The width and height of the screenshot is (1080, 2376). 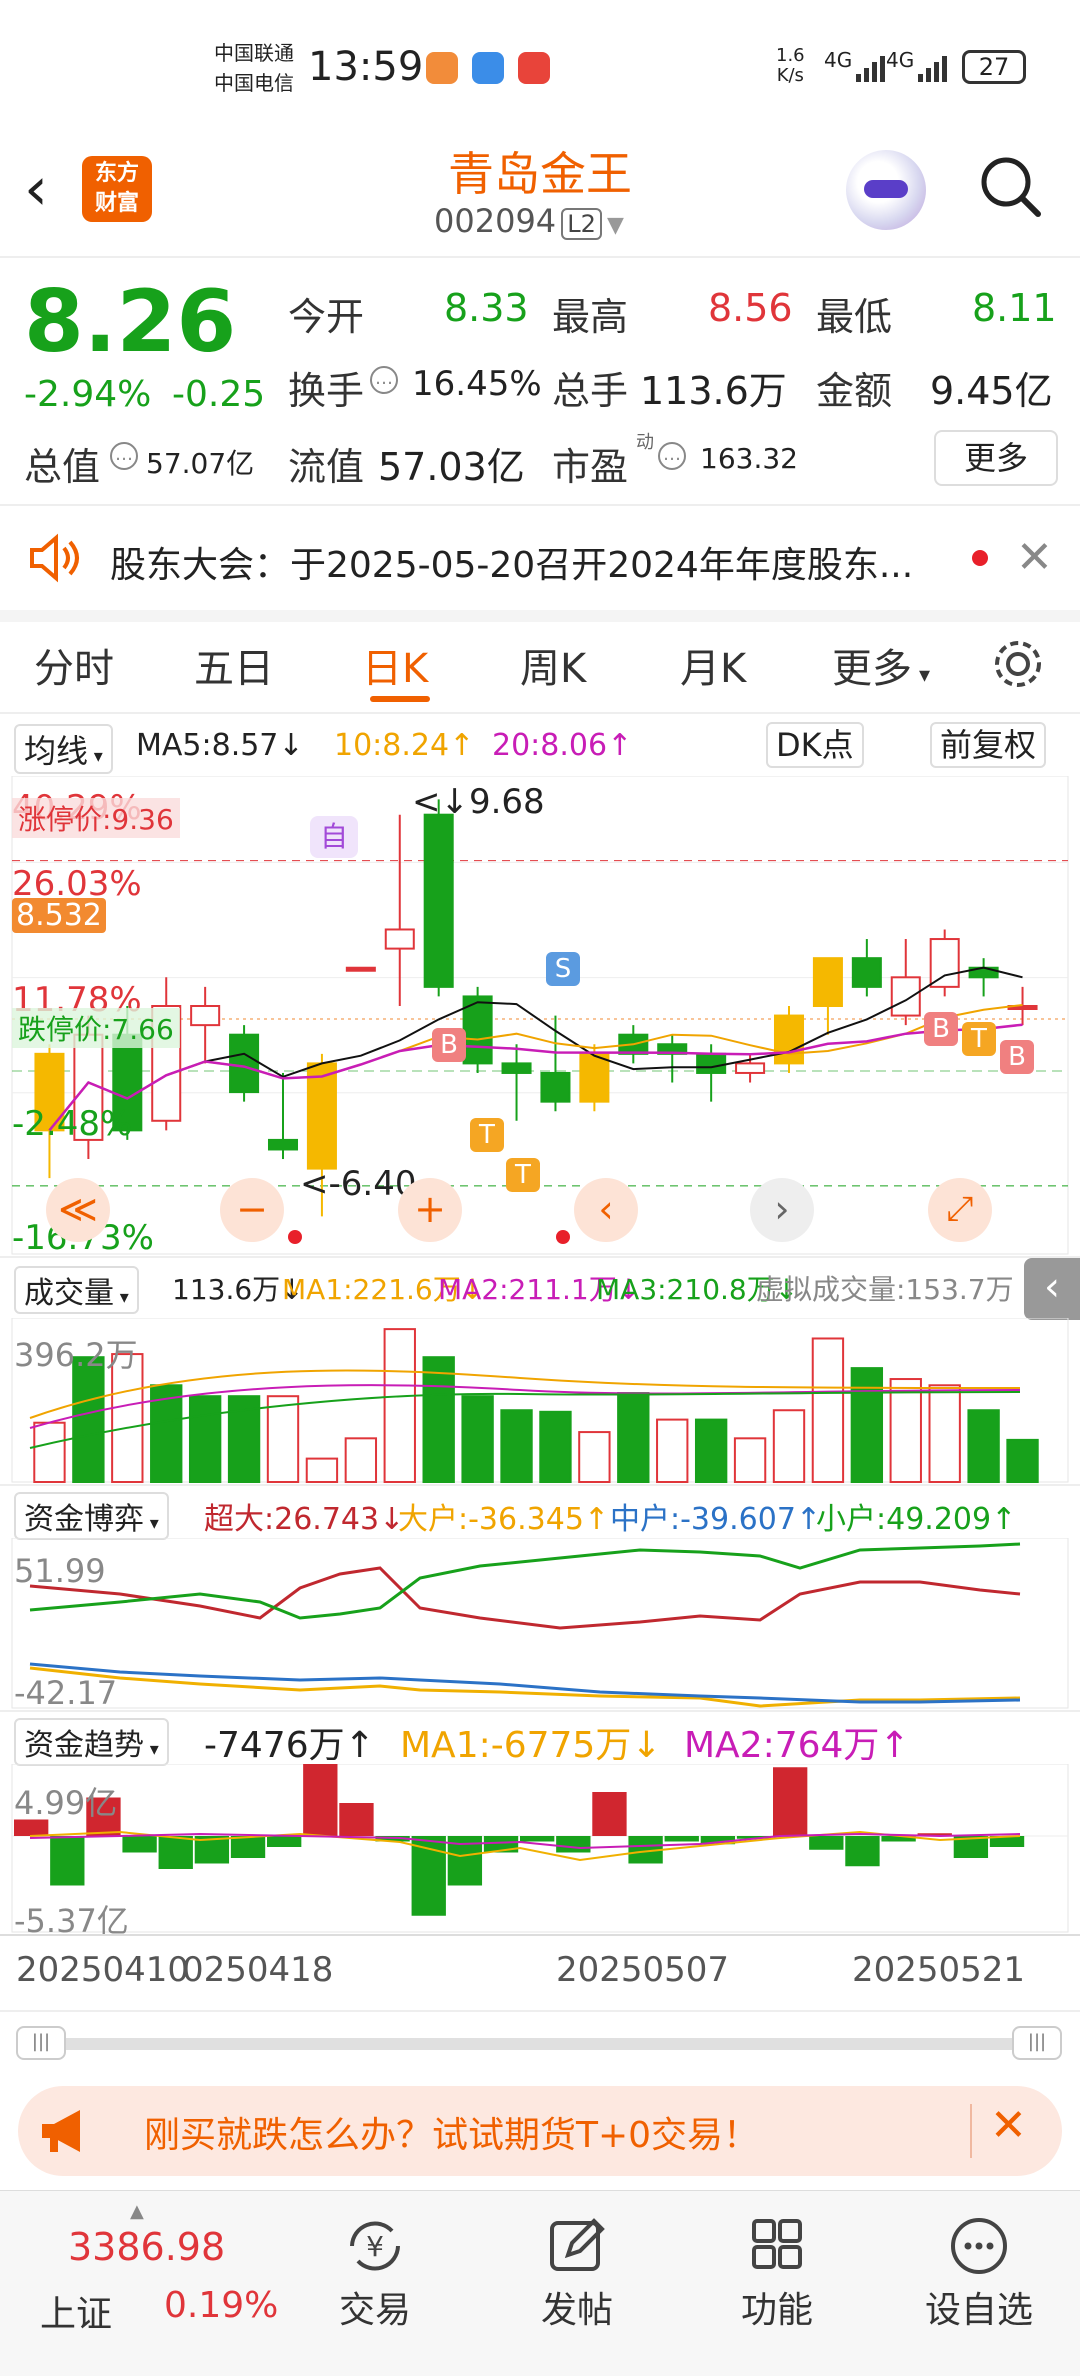 What do you see at coordinates (854, 391) in the screenshot?
I see `amount-label: 金额` at bounding box center [854, 391].